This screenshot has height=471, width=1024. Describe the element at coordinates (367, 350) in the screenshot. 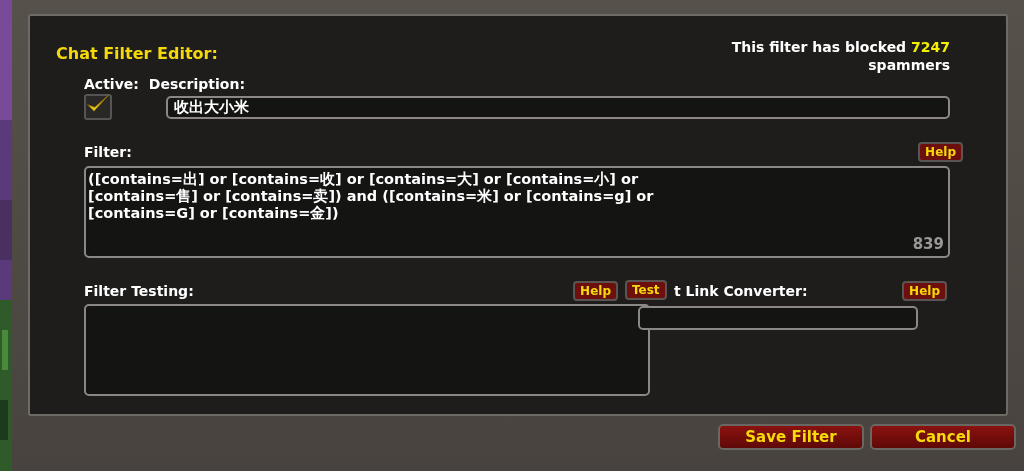

I see `filter-testing-field` at that location.